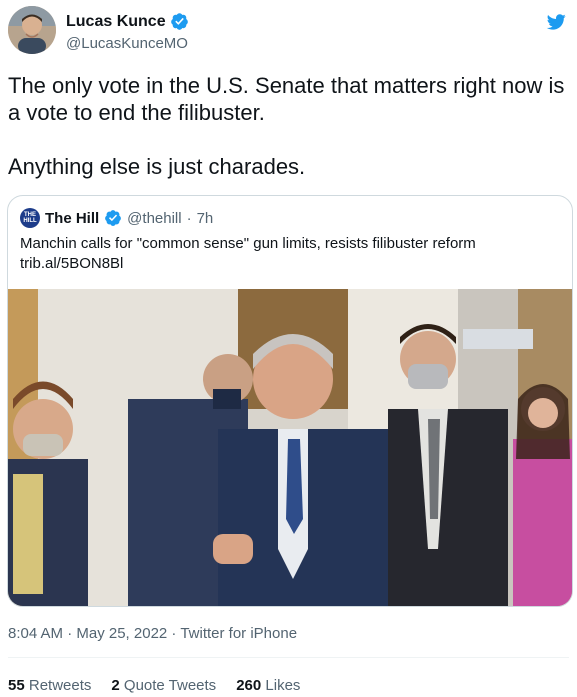 The height and width of the screenshot is (697, 577). Describe the element at coordinates (249, 685) in the screenshot. I see `likes-count: 260` at that location.